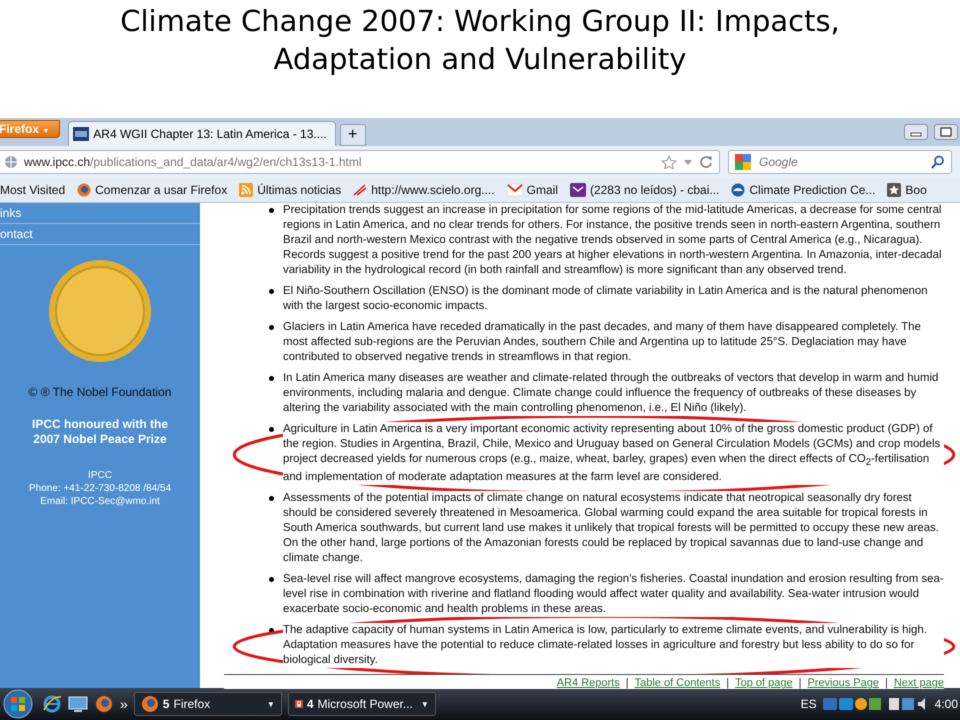 The image size is (960, 720). Describe the element at coordinates (104, 704) in the screenshot. I see `firefox-icon` at that location.